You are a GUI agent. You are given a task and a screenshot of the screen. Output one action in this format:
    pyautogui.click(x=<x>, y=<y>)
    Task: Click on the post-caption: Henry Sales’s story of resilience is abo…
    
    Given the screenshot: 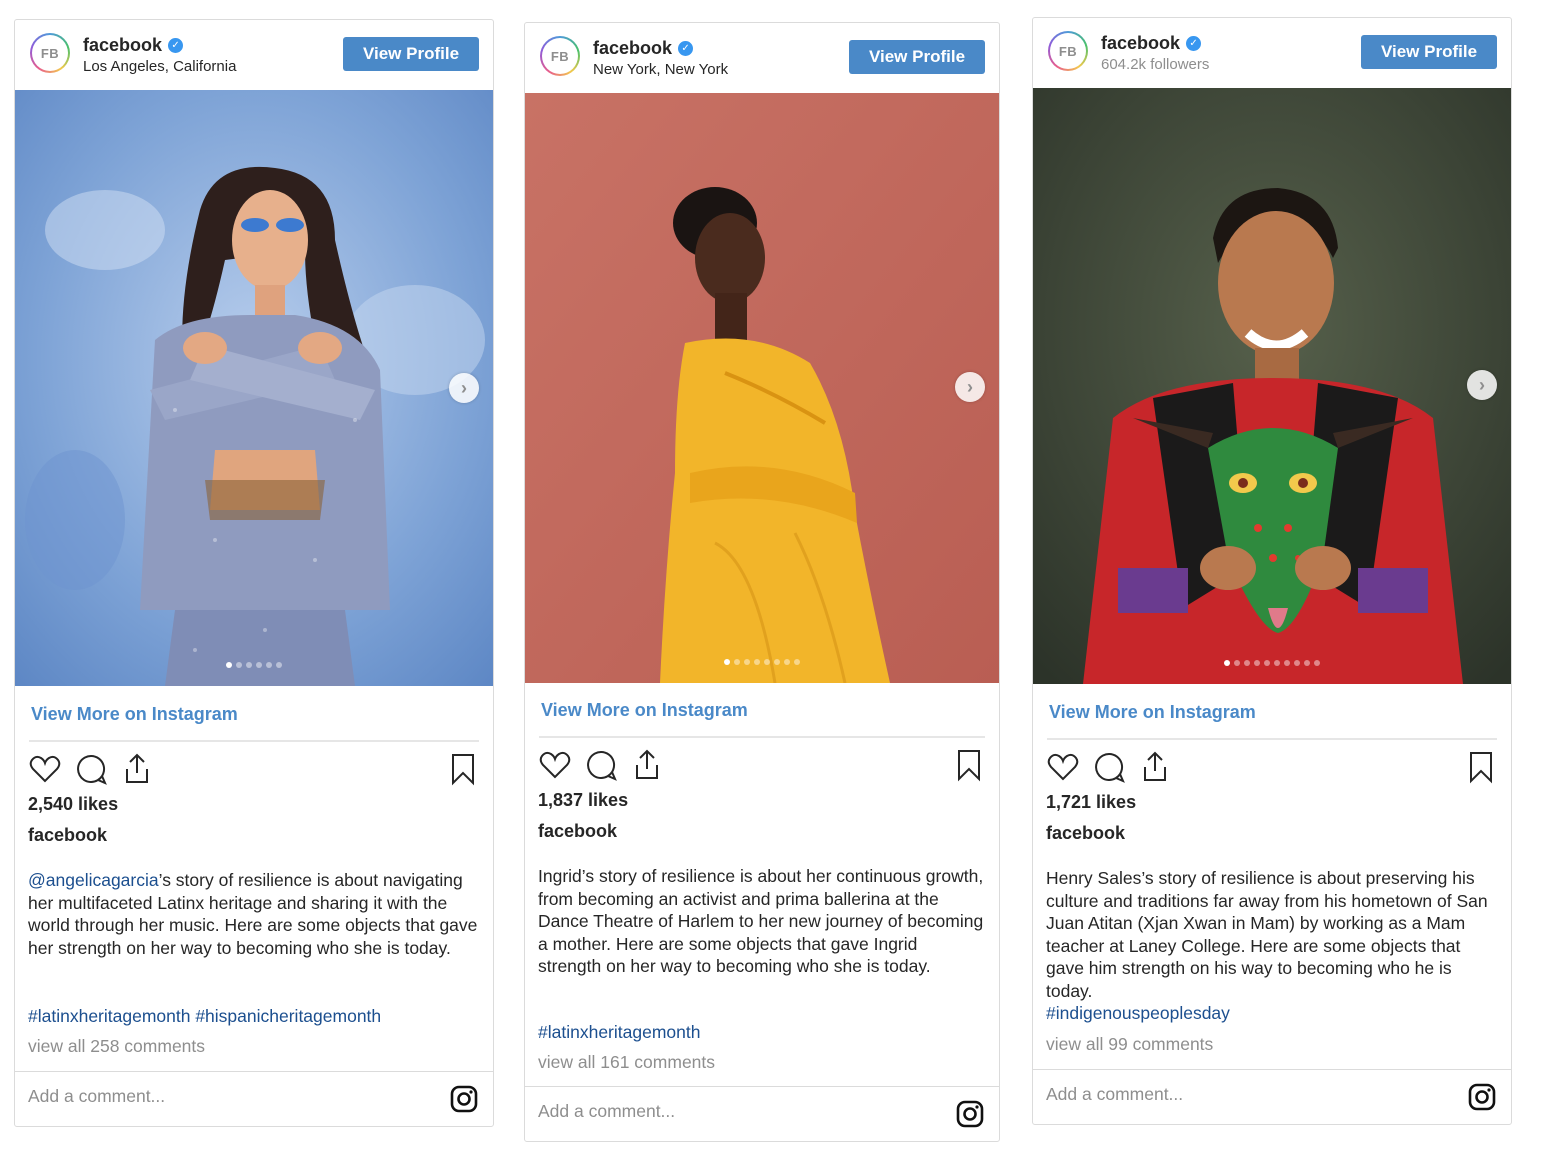 What is the action you would take?
    pyautogui.click(x=1267, y=934)
    